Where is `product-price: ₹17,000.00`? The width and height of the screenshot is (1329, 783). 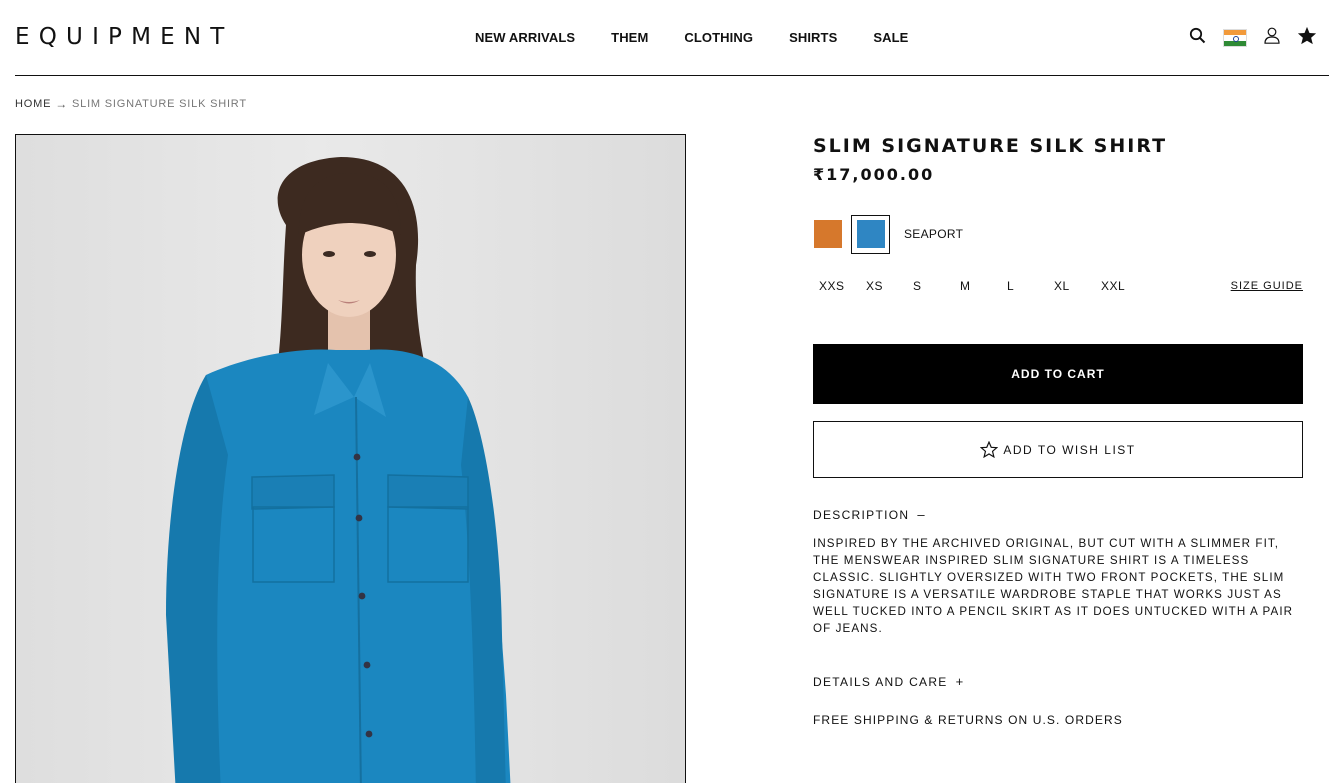
product-price: ₹17,000.00 is located at coordinates (874, 174).